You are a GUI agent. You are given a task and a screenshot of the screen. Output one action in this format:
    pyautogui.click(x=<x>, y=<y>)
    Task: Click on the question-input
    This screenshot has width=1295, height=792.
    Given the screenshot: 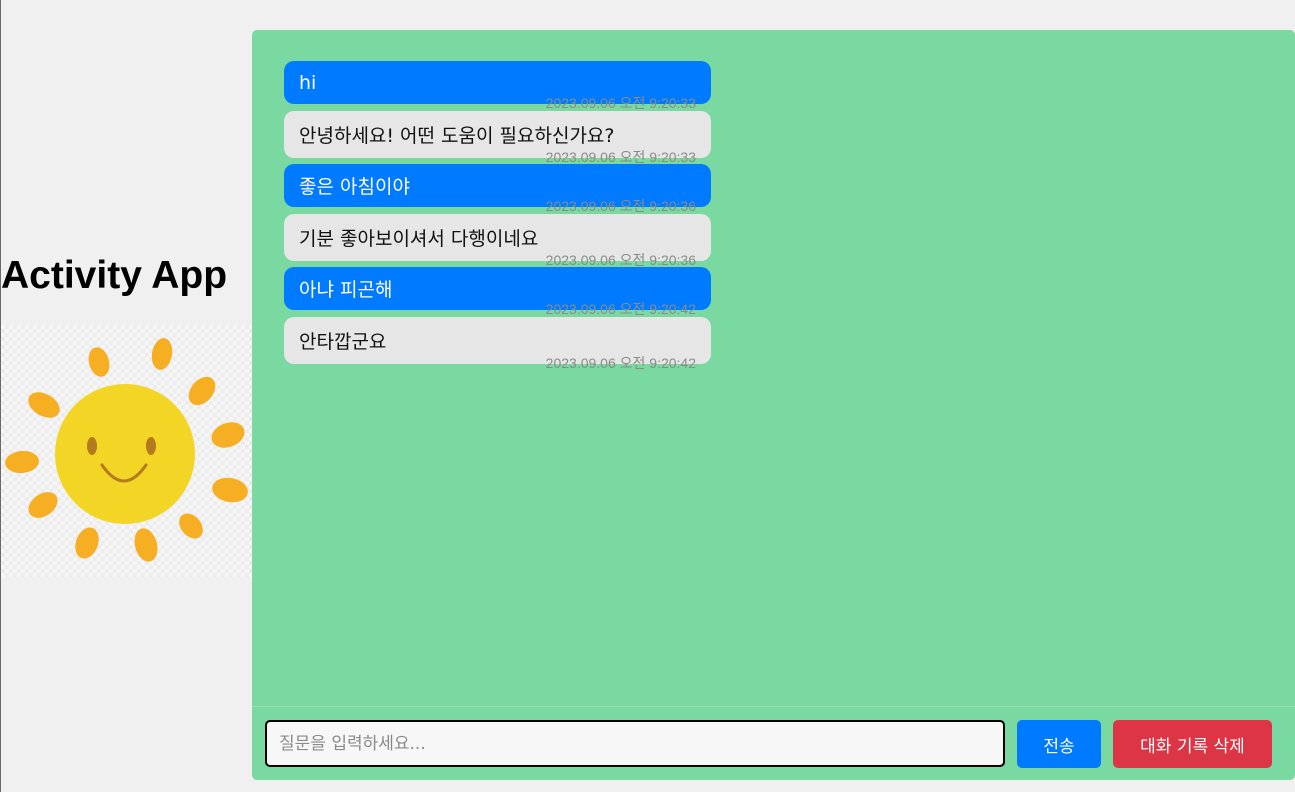 What is the action you would take?
    pyautogui.click(x=635, y=743)
    